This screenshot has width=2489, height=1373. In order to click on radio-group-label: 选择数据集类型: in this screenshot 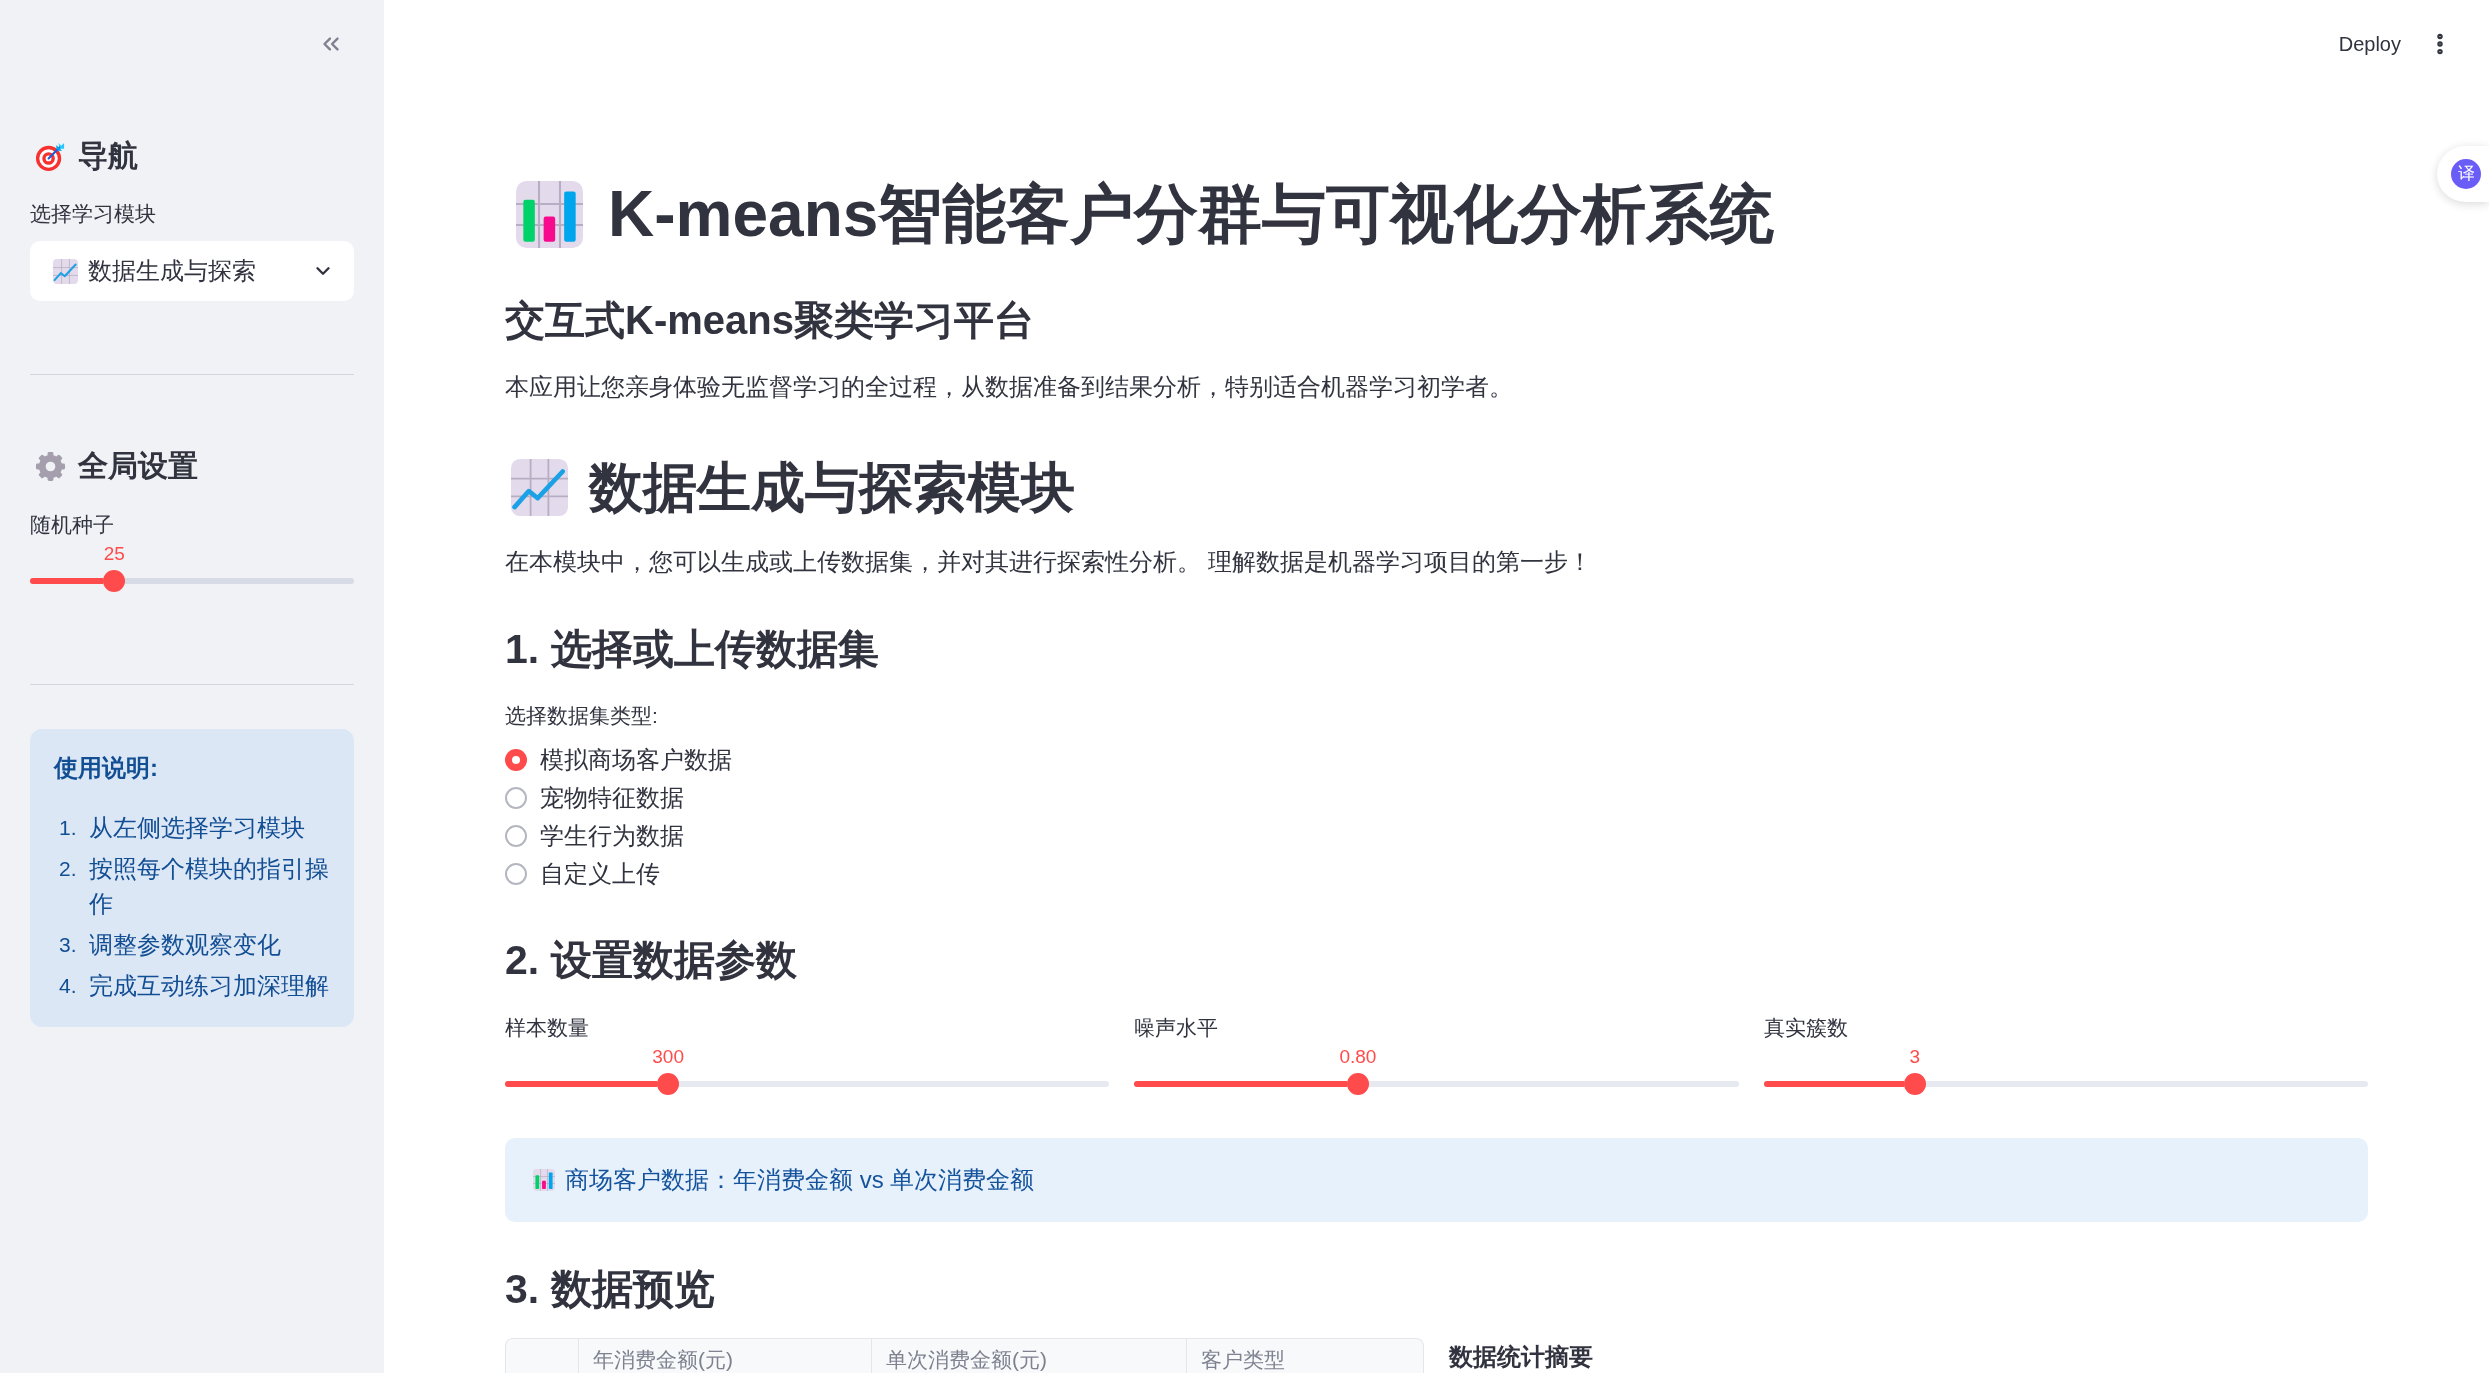, I will do `click(581, 716)`.